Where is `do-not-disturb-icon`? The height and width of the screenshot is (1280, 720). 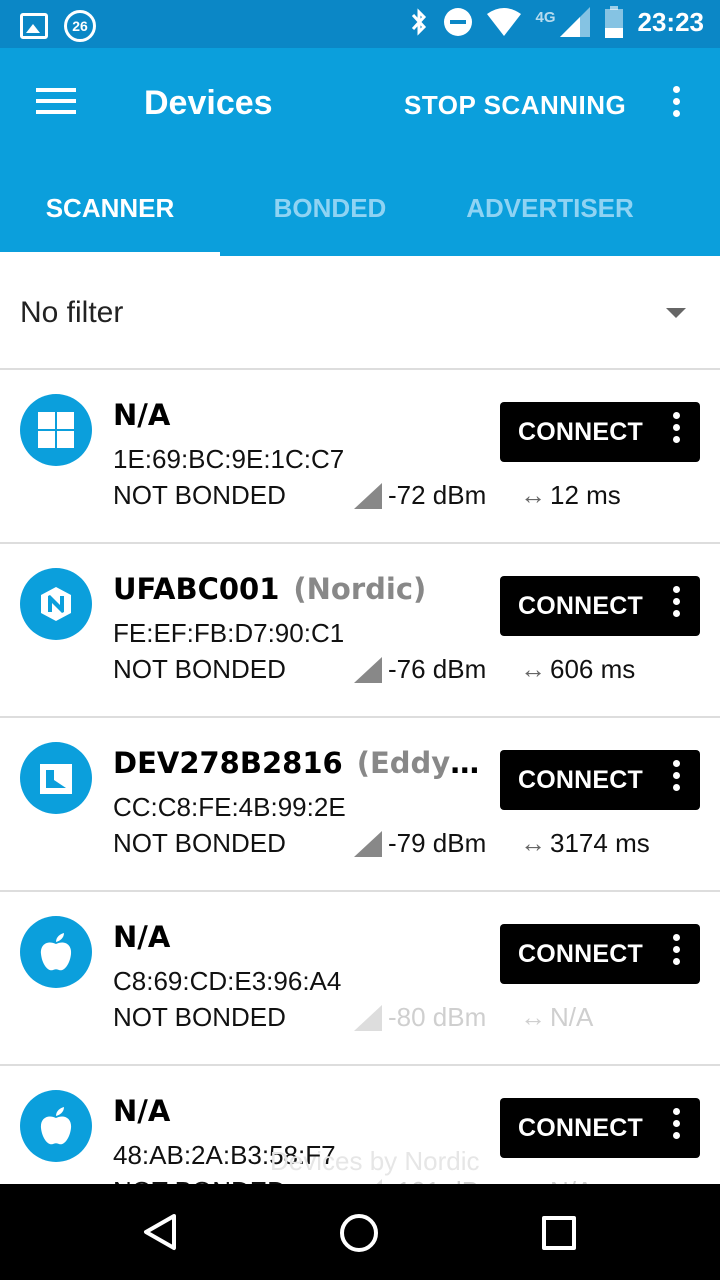 do-not-disturb-icon is located at coordinates (458, 22).